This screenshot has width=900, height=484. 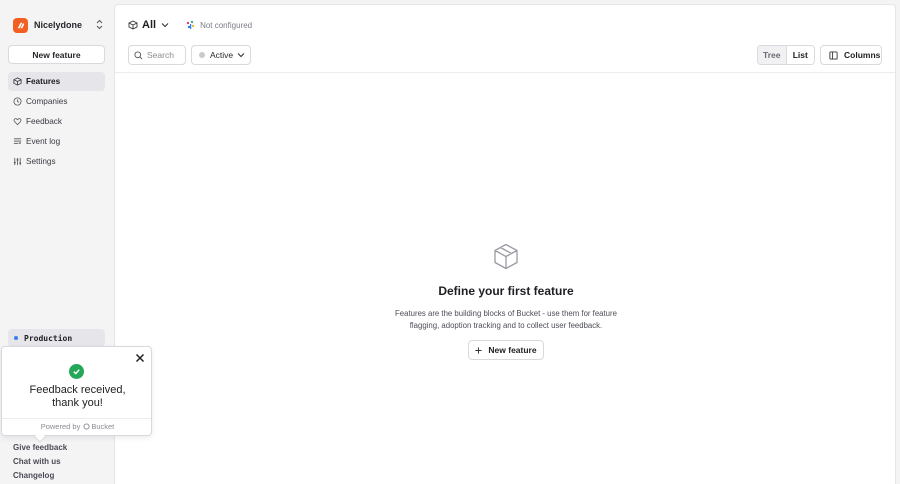 I want to click on popup-divider, so click(x=76, y=418).